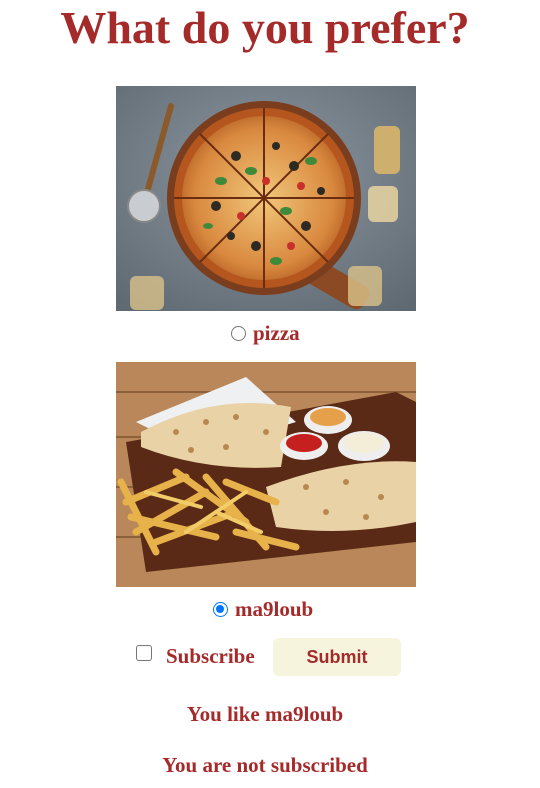 This screenshot has height=788, width=540. I want to click on submit-button: Submit, so click(337, 657).